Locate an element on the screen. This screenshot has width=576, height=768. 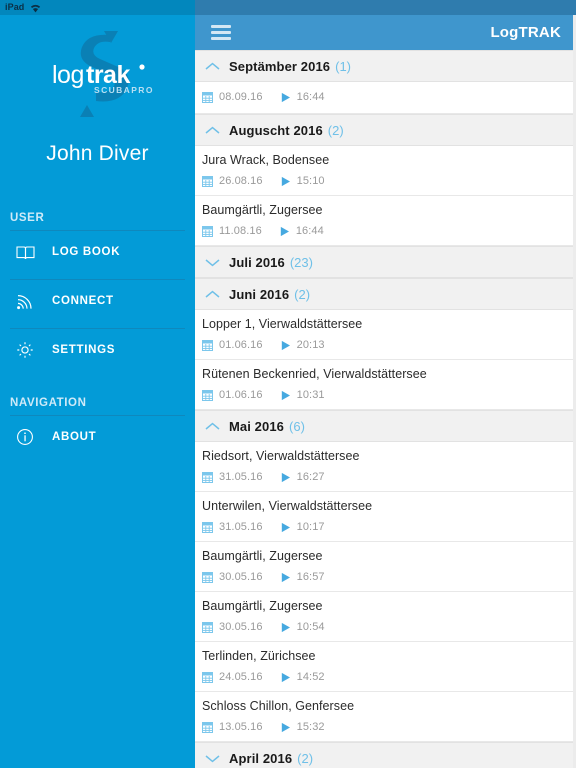
dive-time: 15:10 is located at coordinates (310, 180).